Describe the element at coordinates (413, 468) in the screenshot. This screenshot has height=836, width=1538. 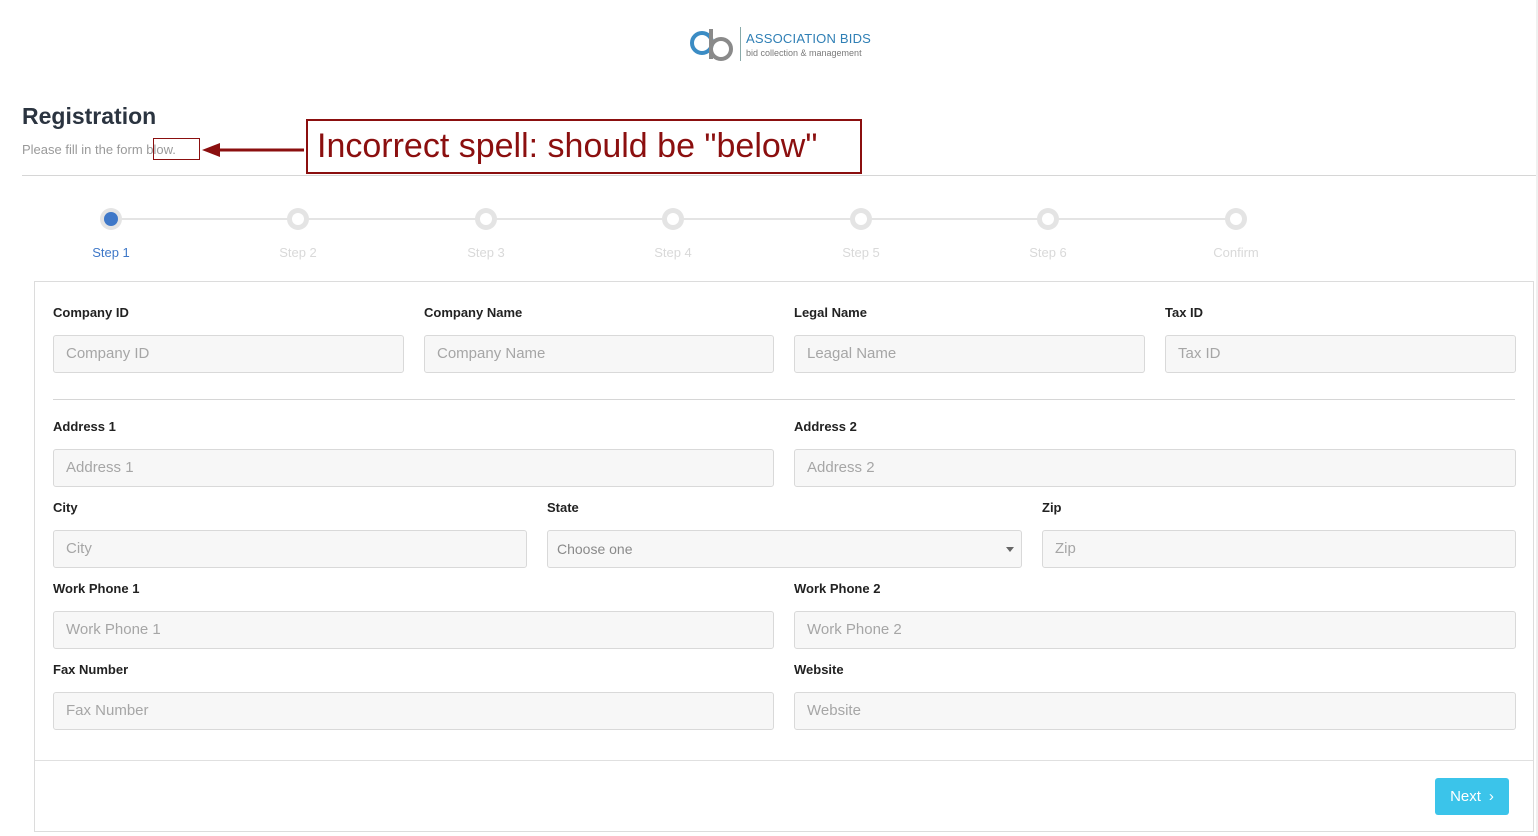
I see `address1-input: Address 1` at that location.